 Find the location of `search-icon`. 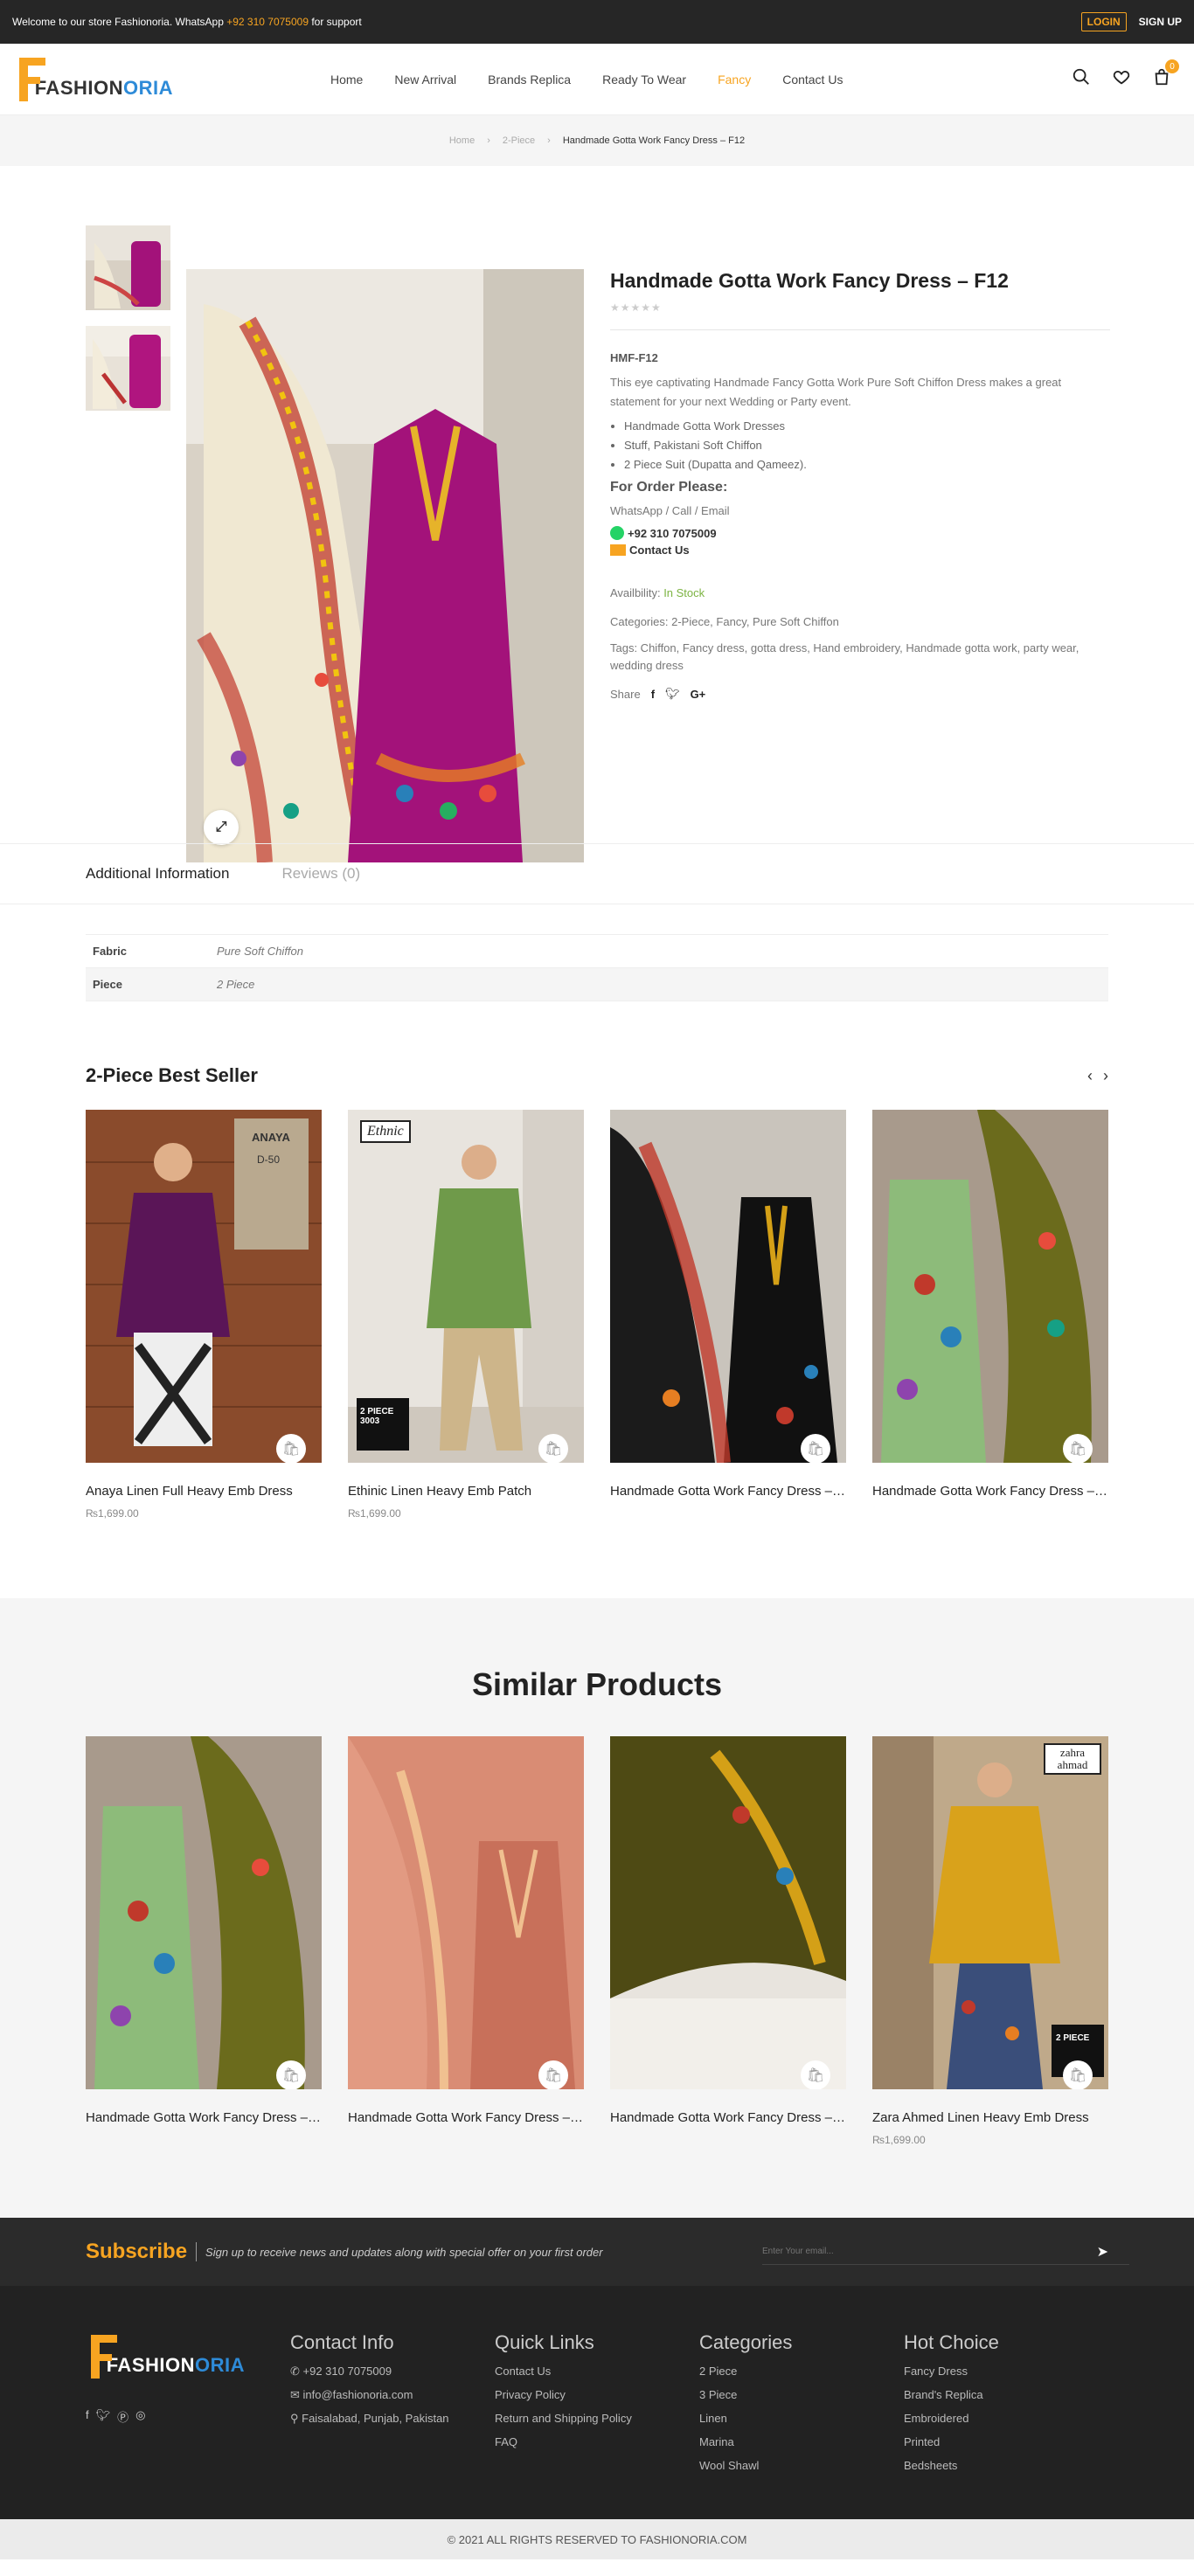

search-icon is located at coordinates (1081, 79).